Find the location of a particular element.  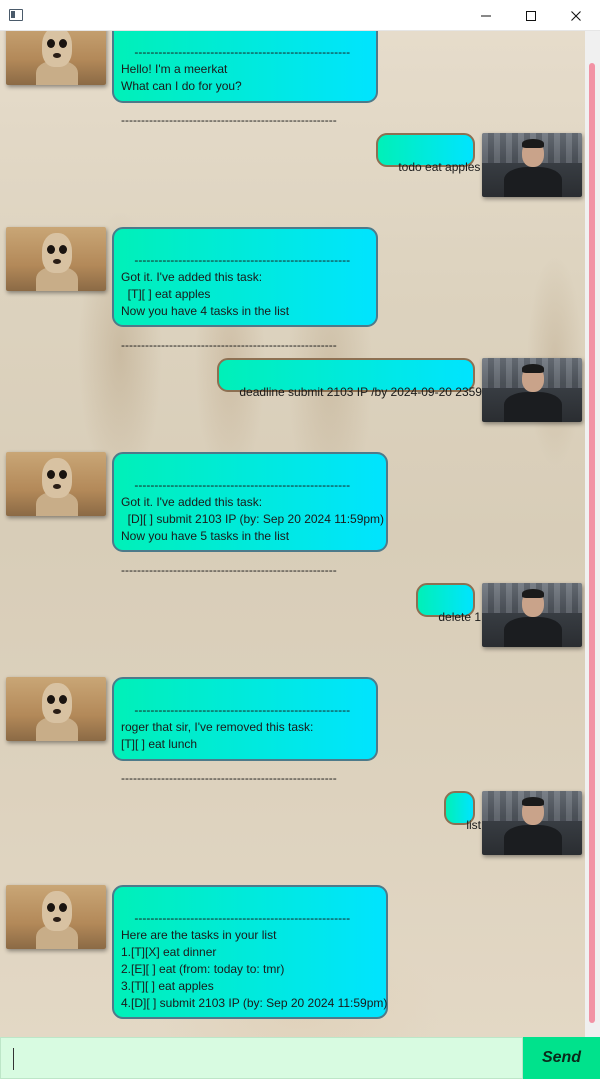

user-message-bubble: delete 1 is located at coordinates (448, 603).